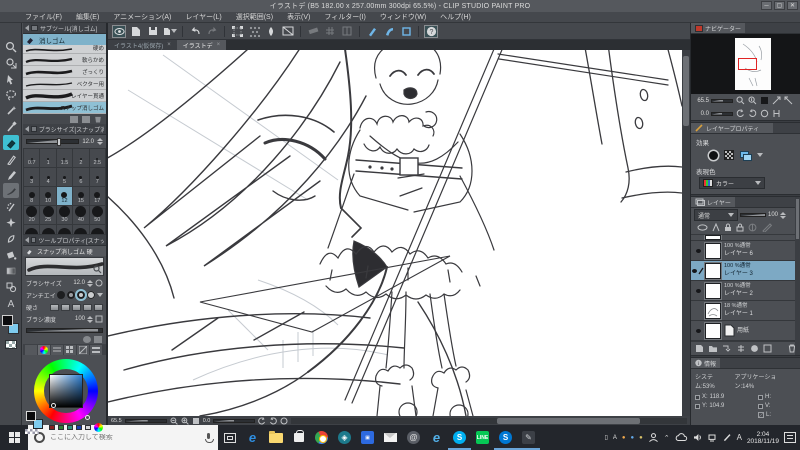 The image size is (800, 450). I want to click on redo-icon, so click(212, 31).